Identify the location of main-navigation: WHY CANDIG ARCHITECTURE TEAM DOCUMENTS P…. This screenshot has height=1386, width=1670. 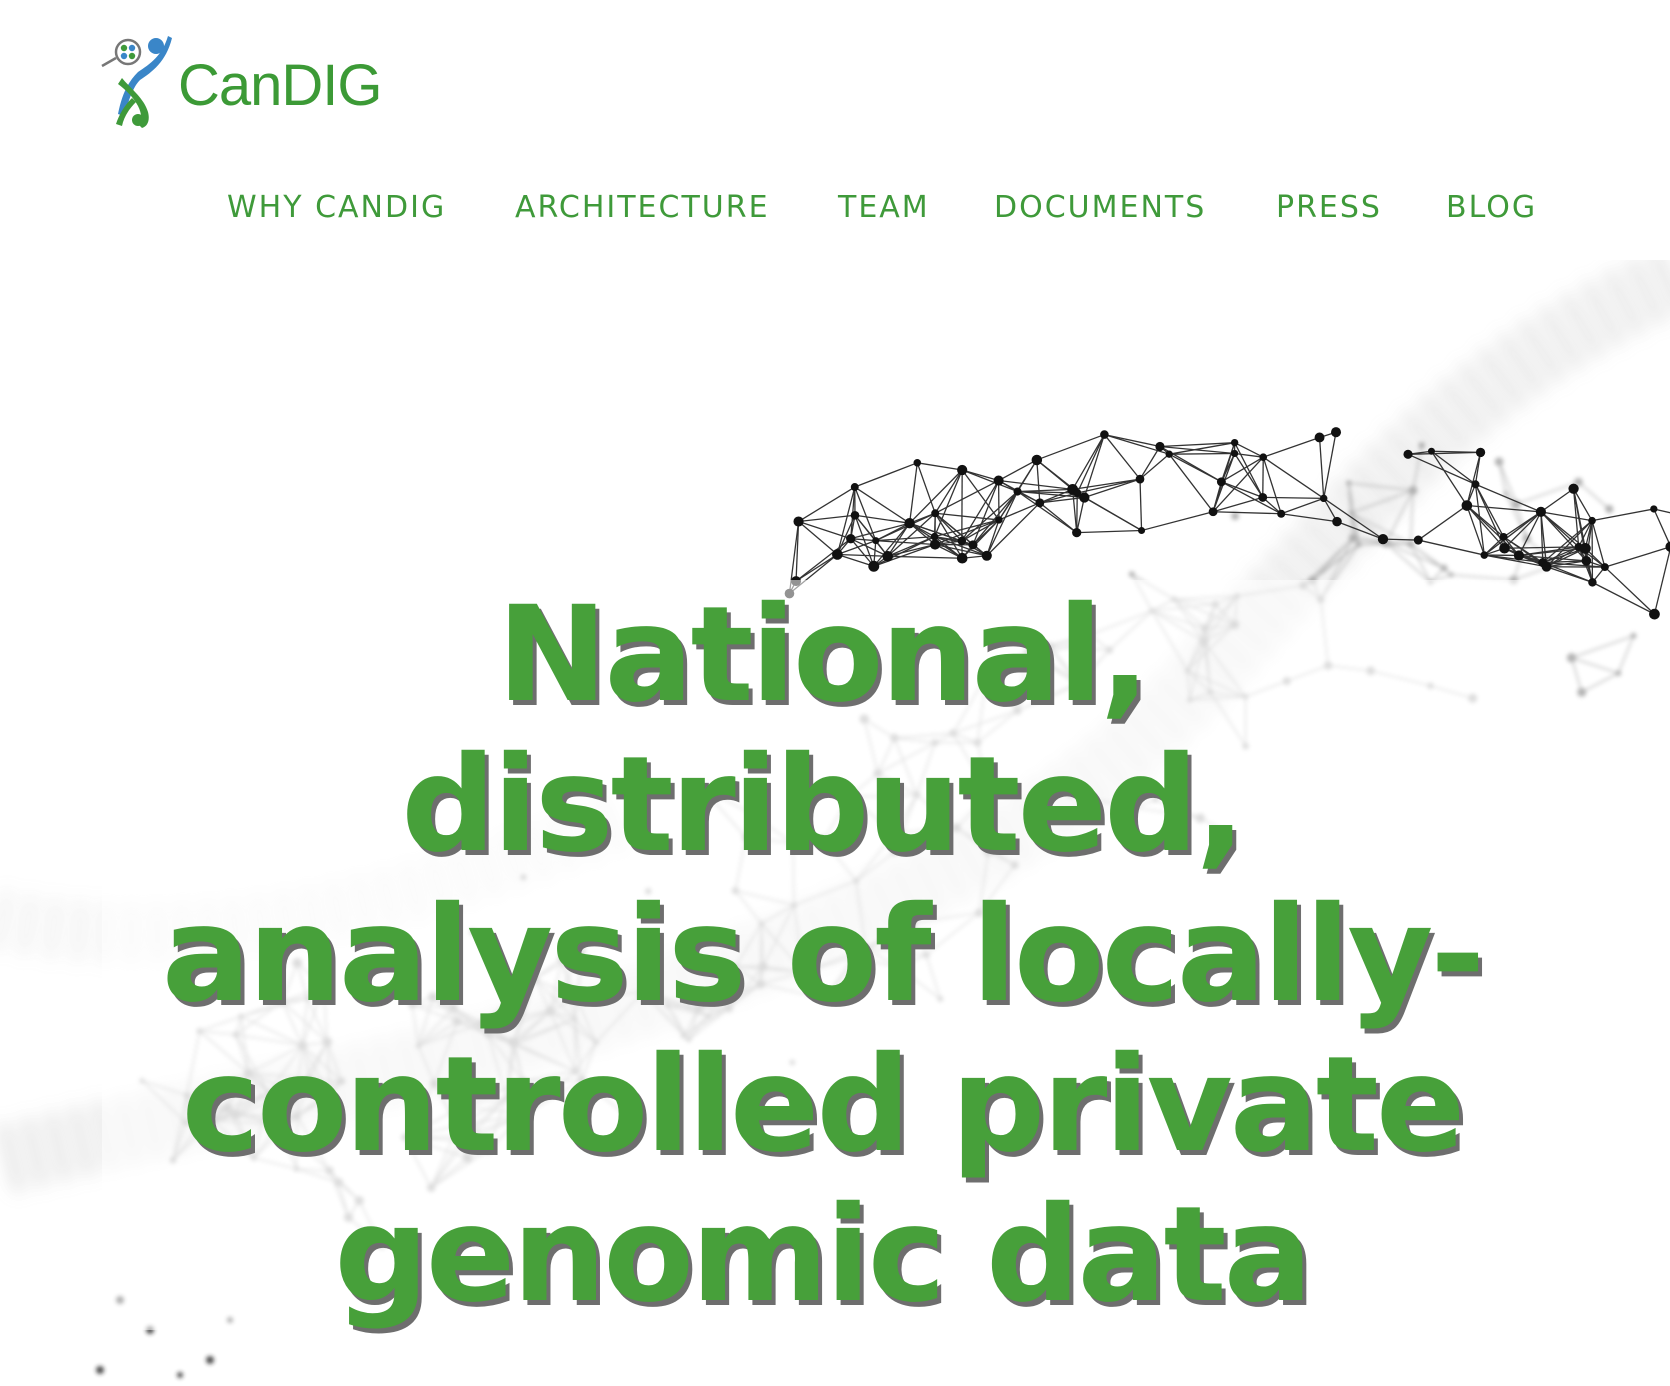
(835, 210).